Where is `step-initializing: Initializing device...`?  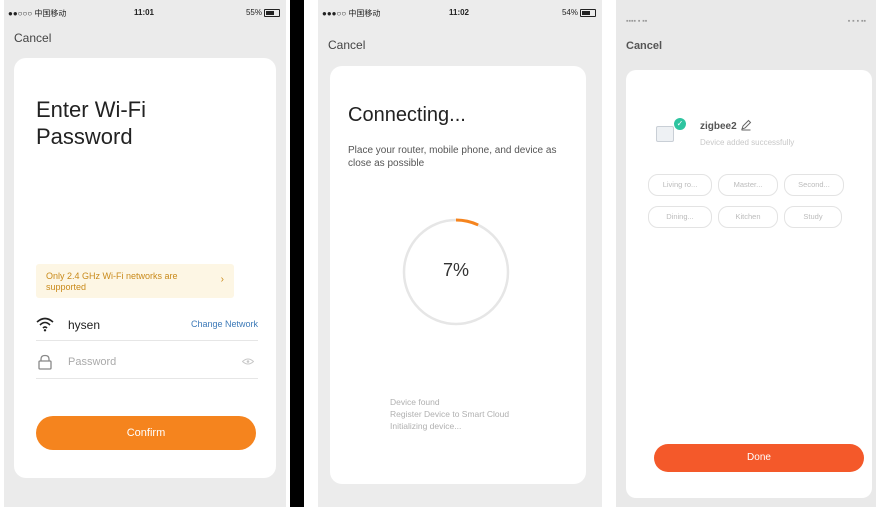 step-initializing: Initializing device... is located at coordinates (426, 426).